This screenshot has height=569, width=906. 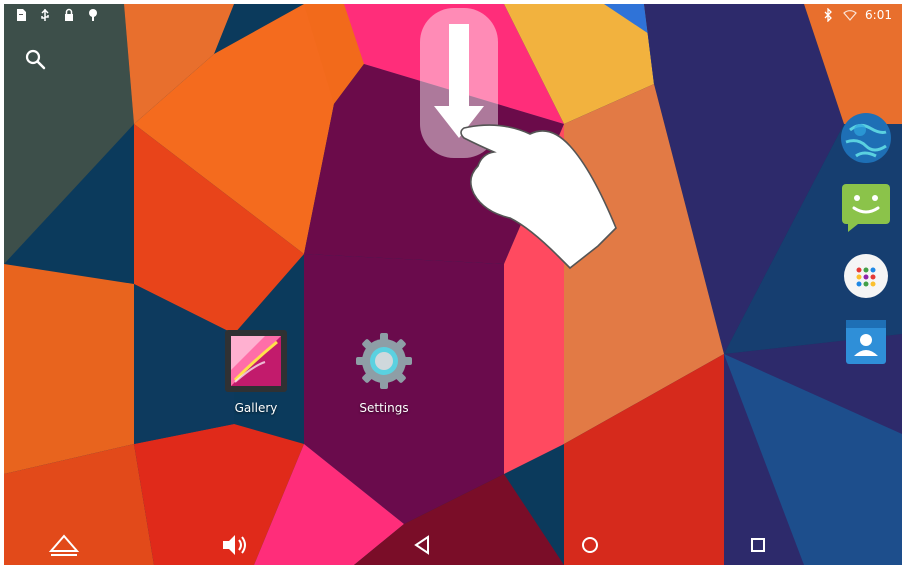 What do you see at coordinates (234, 545) in the screenshot?
I see `volume-icon` at bounding box center [234, 545].